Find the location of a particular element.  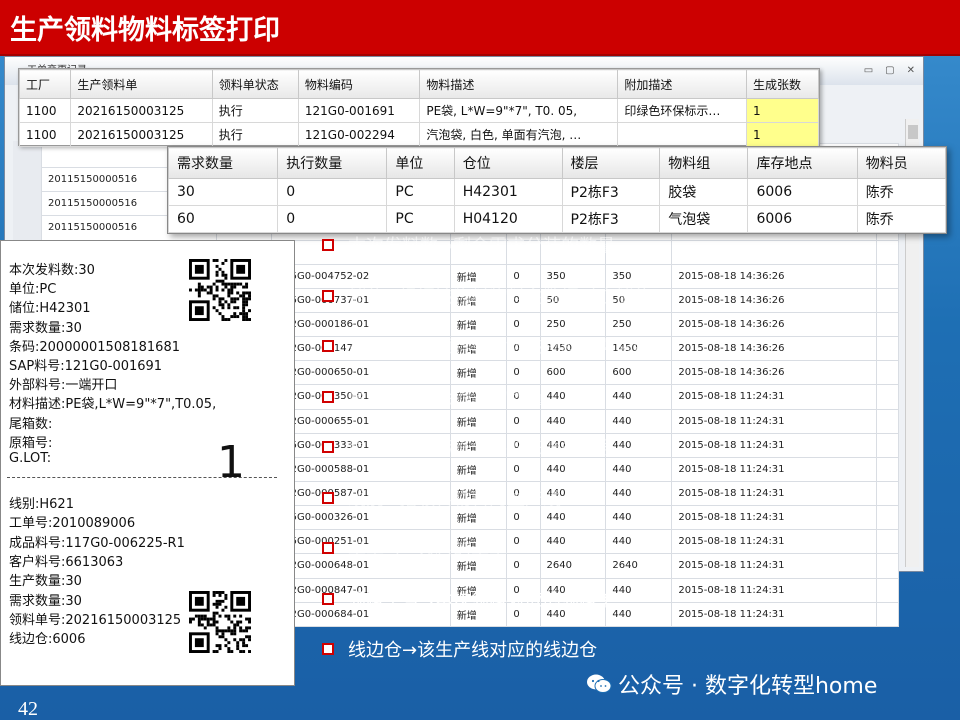

table-row: 30 0 PC H42301 P2栋F3 胶袋 6006 陈乔 is located at coordinates (557, 192).